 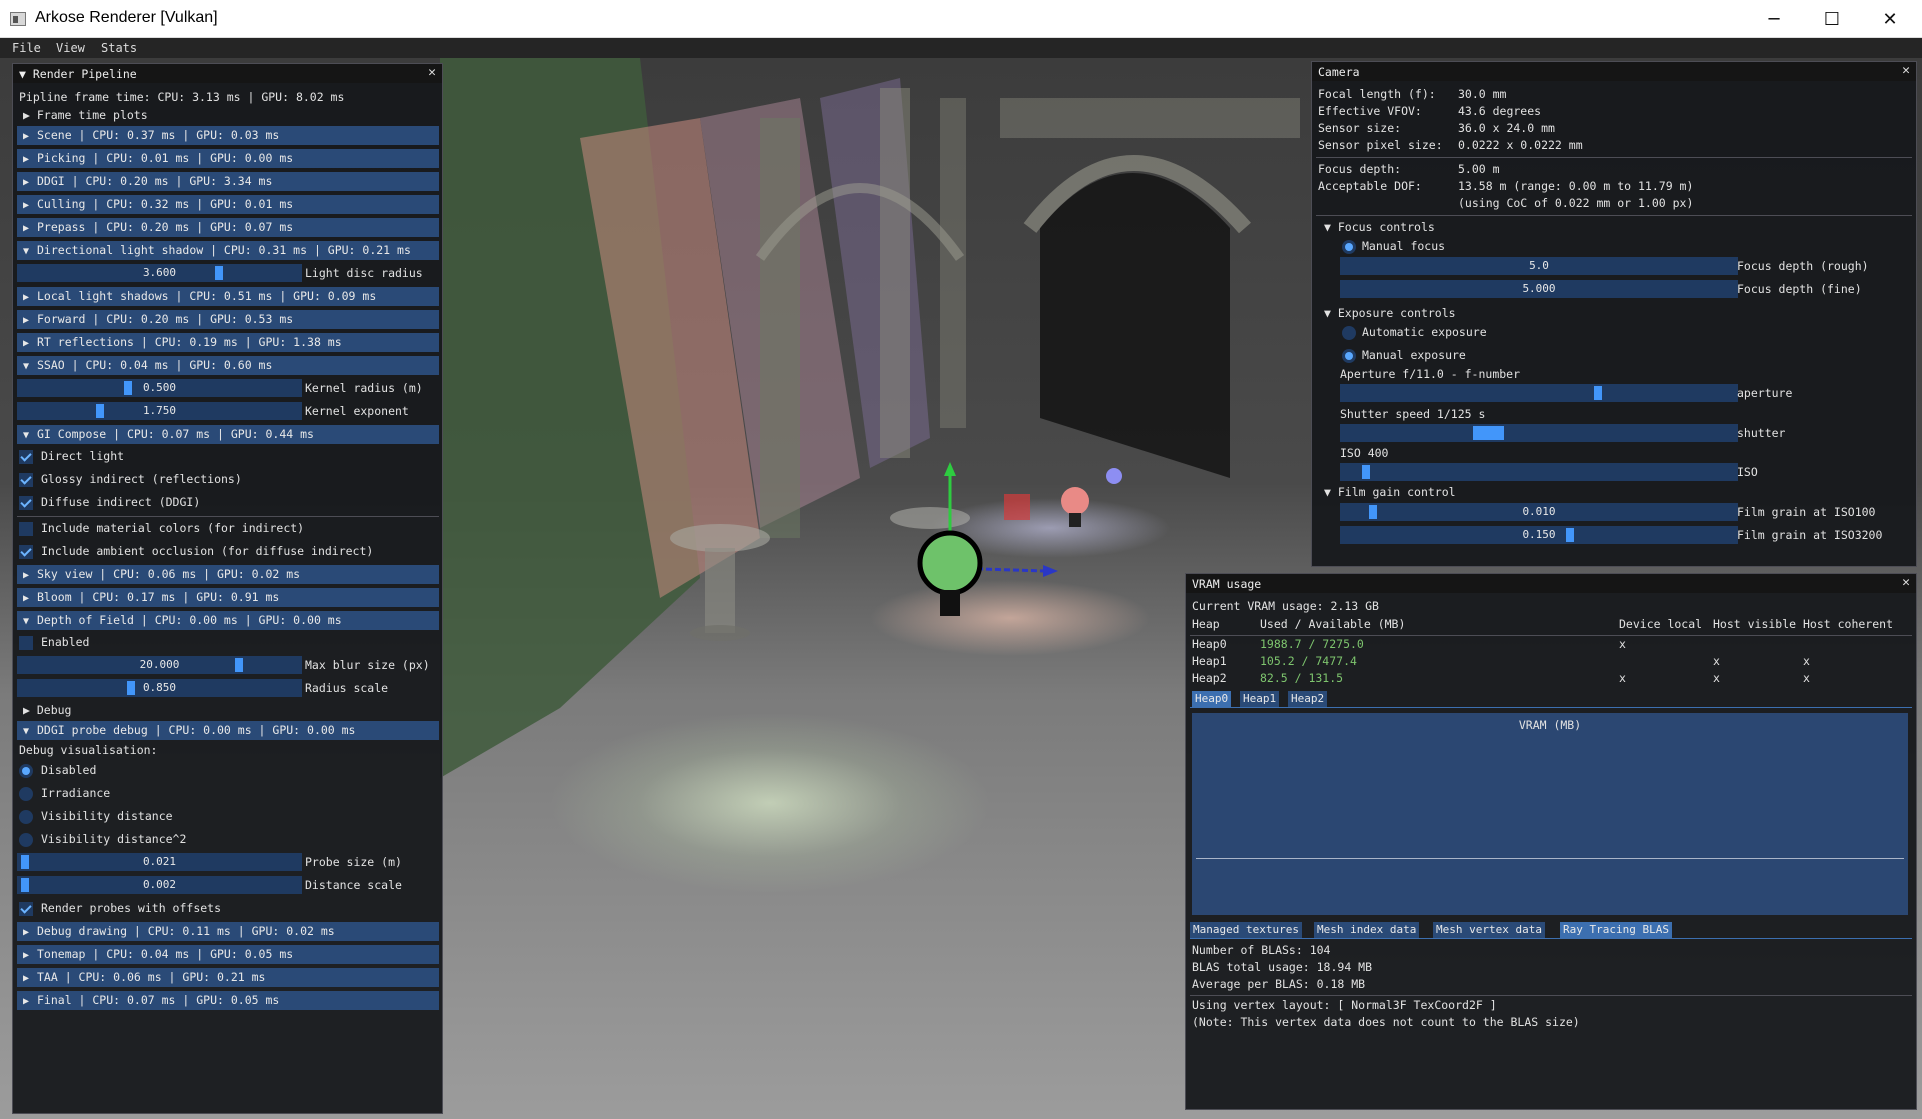 I want to click on render-pipeline-titlebar: ▼ Render Pipeline ✕, so click(x=227, y=73).